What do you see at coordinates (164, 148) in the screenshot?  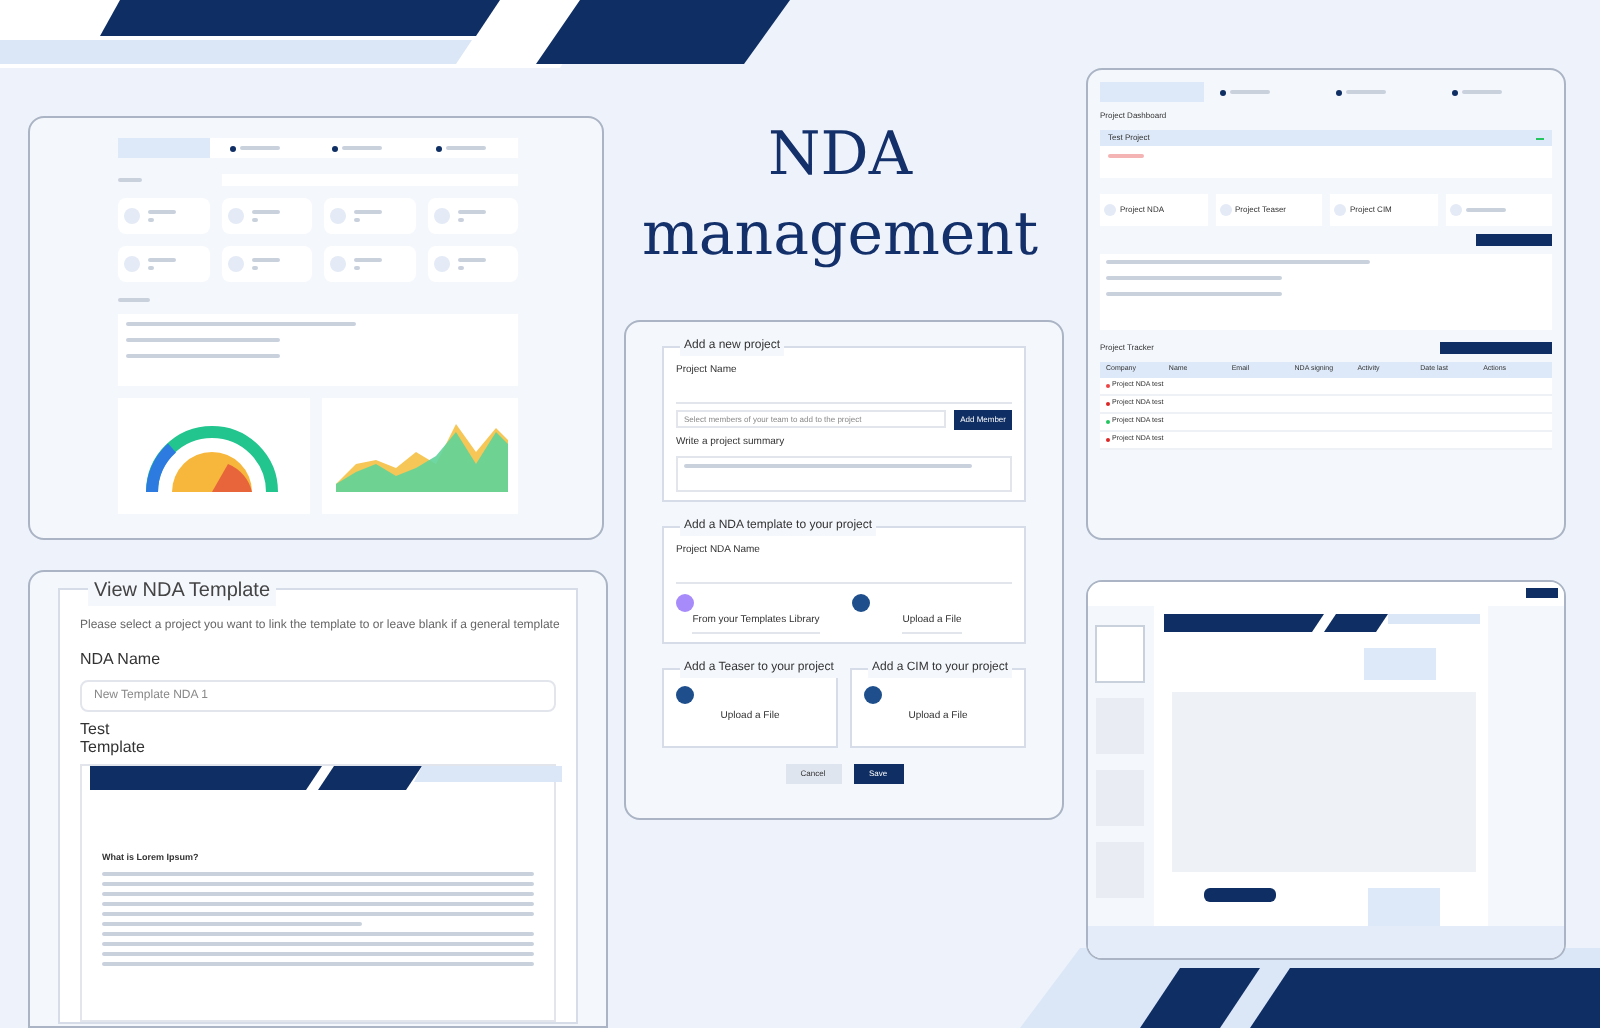 I see `logo-placeholder` at bounding box center [164, 148].